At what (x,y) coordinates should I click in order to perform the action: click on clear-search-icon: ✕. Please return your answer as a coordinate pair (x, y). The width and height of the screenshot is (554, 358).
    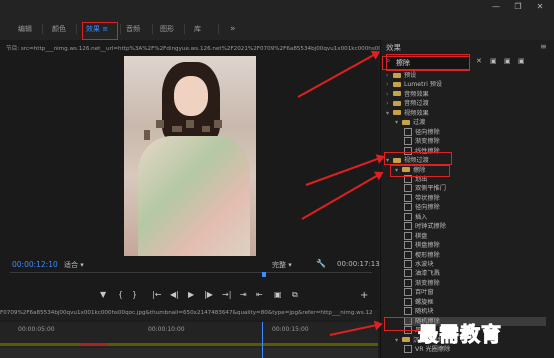
    Looking at the image, I should click on (480, 61).